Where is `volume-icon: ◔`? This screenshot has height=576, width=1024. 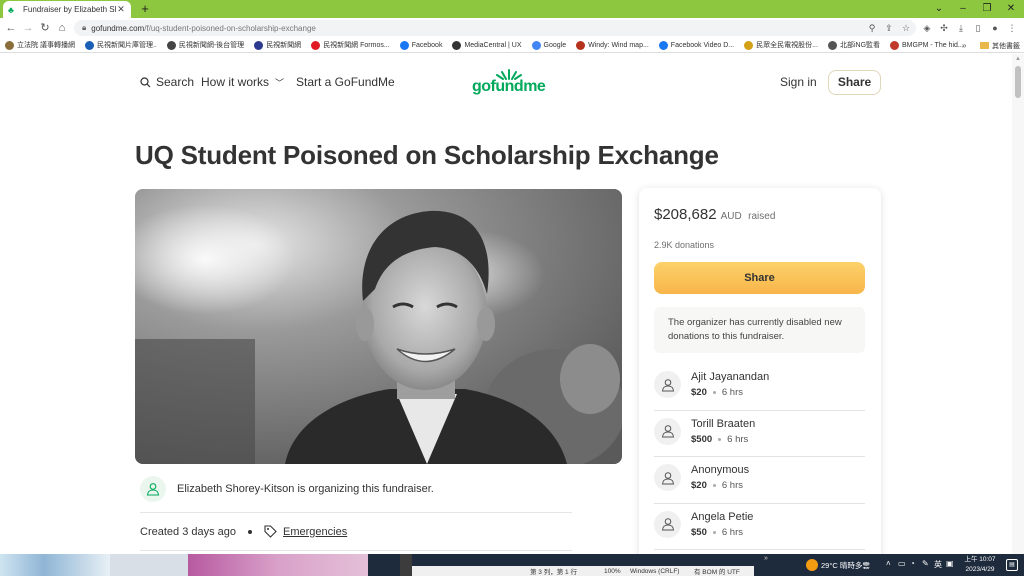 volume-icon: ◔ is located at coordinates (912, 563).